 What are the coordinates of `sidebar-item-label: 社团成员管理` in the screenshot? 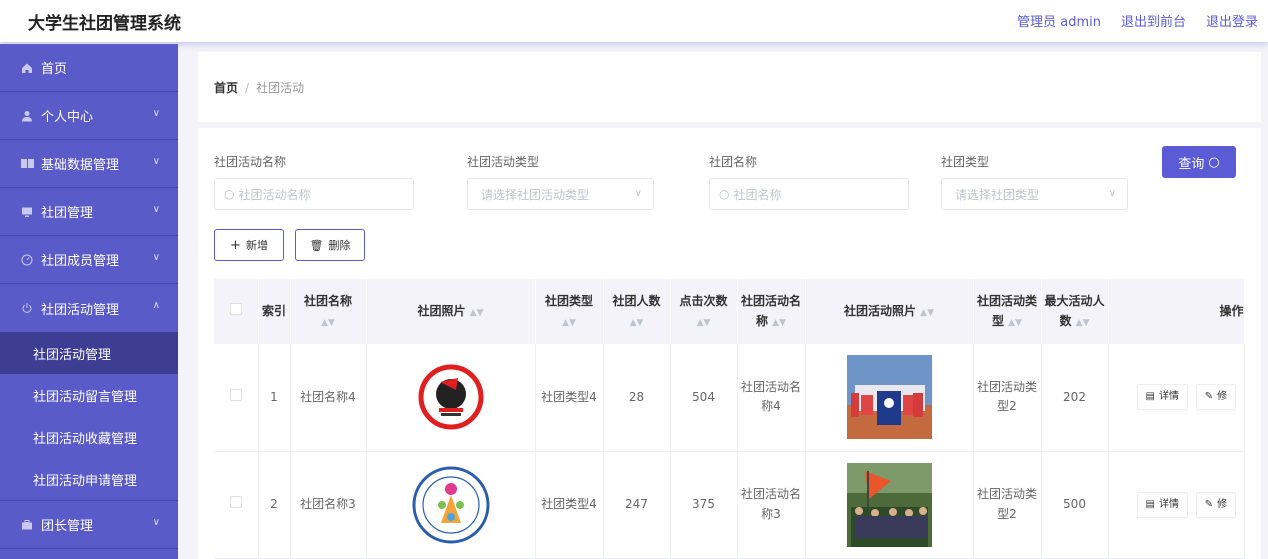 It's located at (80, 261).